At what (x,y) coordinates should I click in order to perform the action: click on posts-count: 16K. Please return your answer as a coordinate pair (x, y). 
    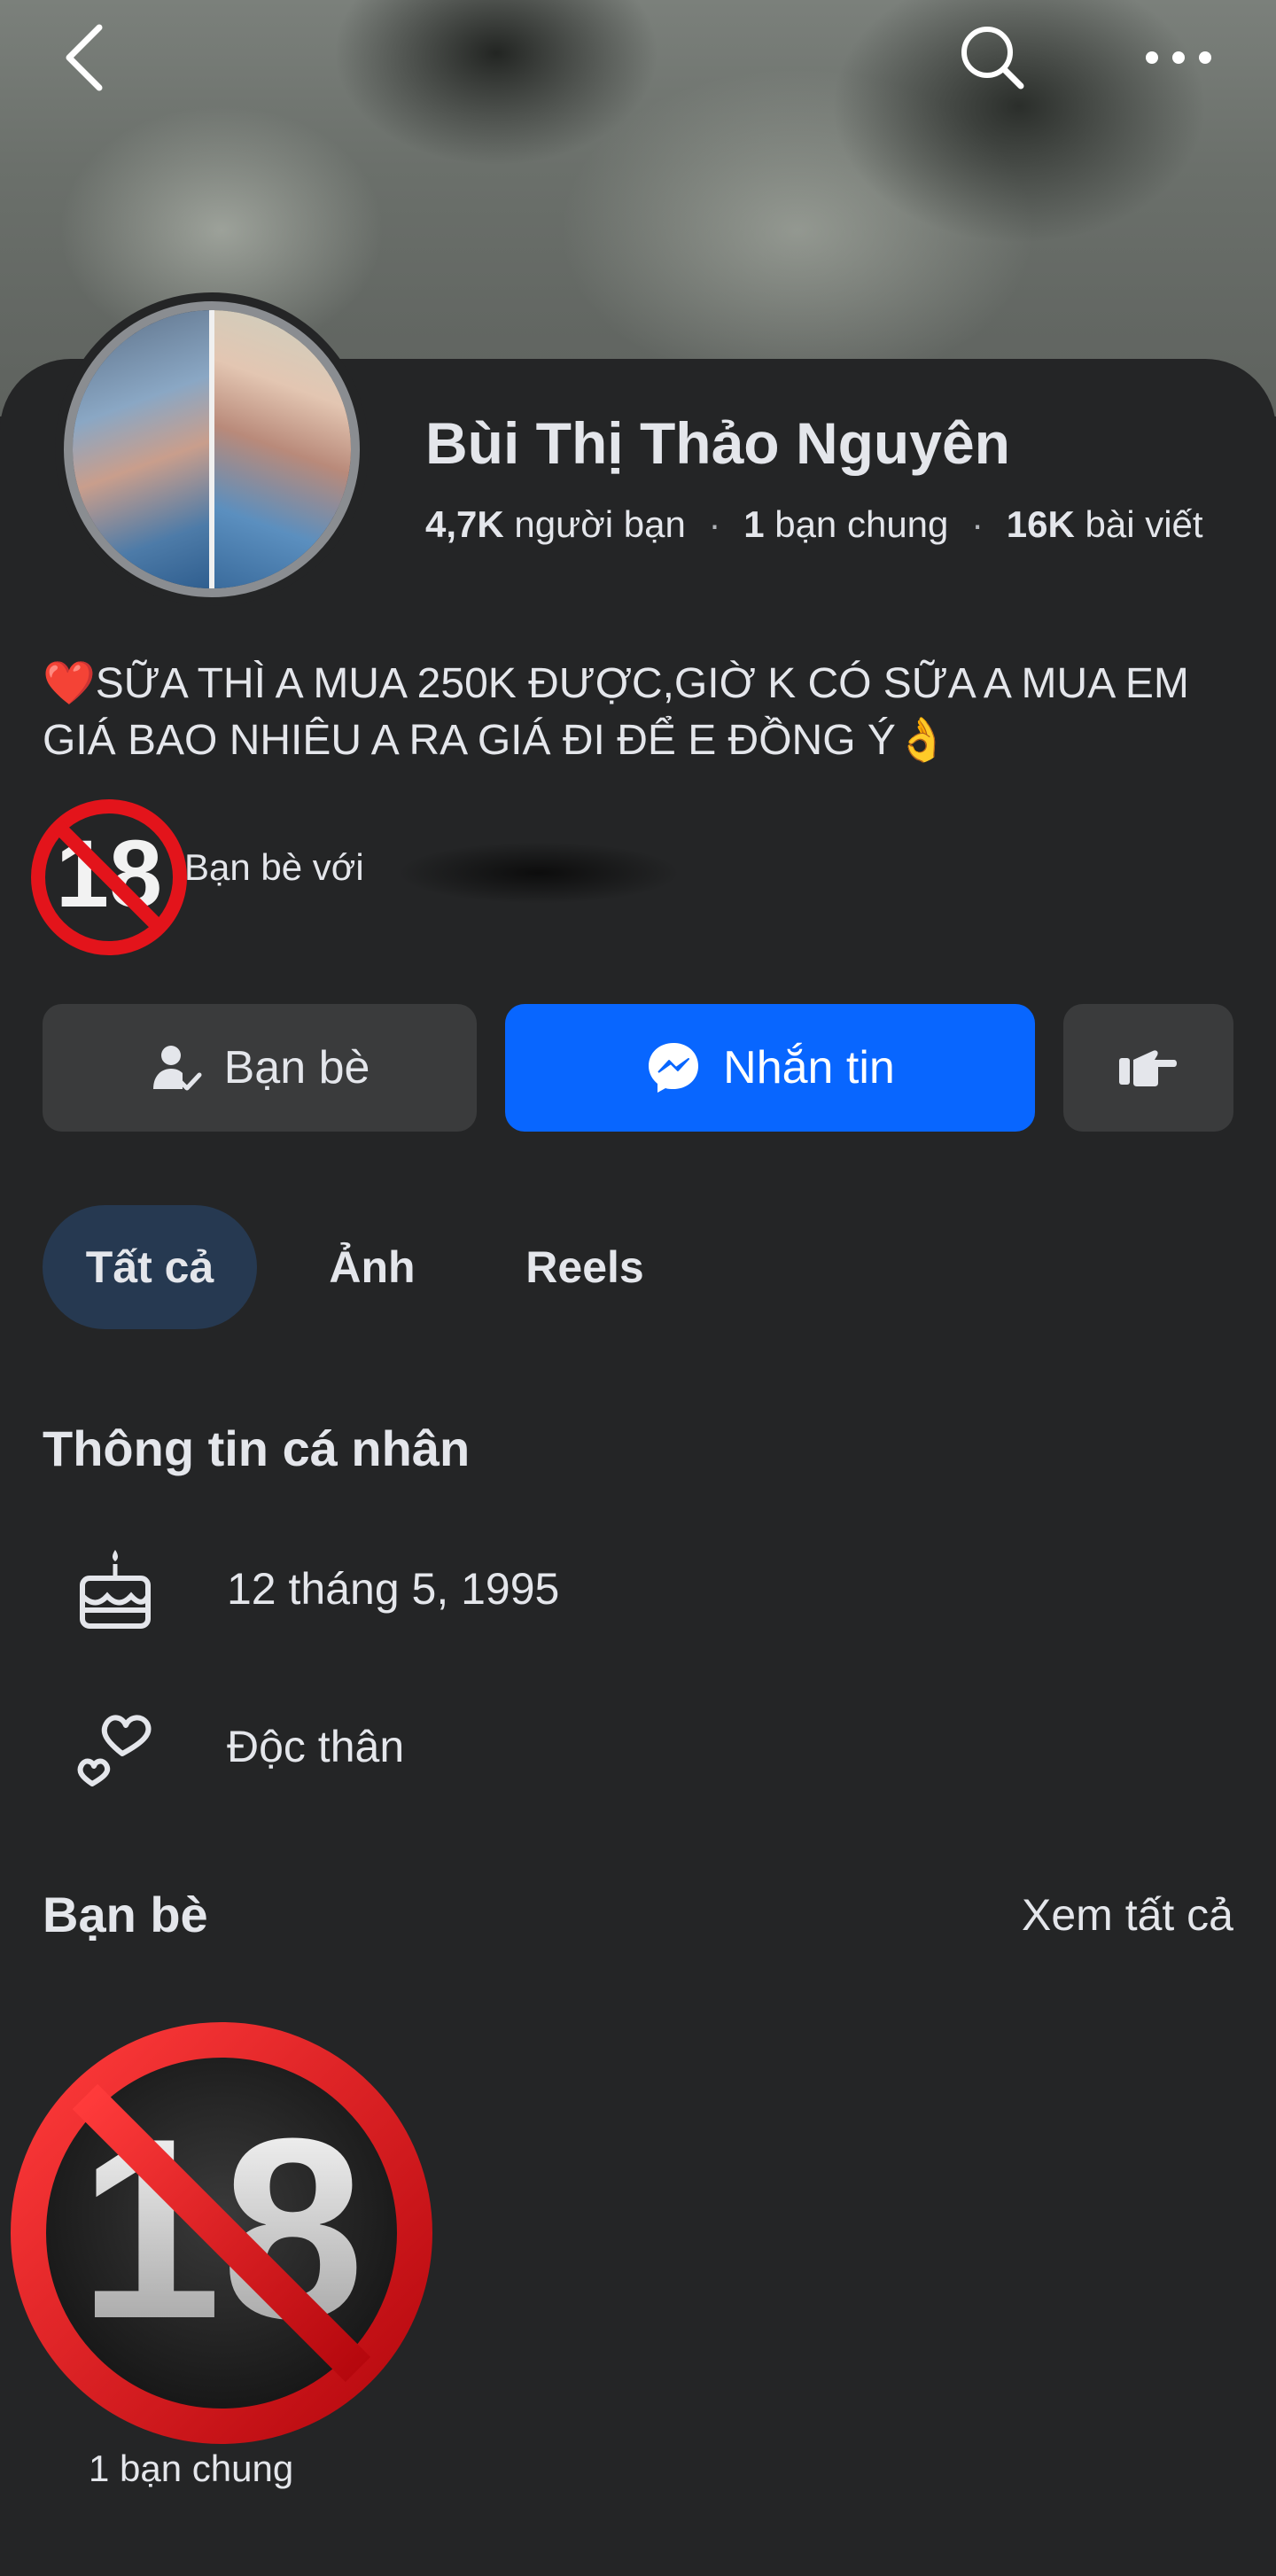
    Looking at the image, I should click on (1040, 524).